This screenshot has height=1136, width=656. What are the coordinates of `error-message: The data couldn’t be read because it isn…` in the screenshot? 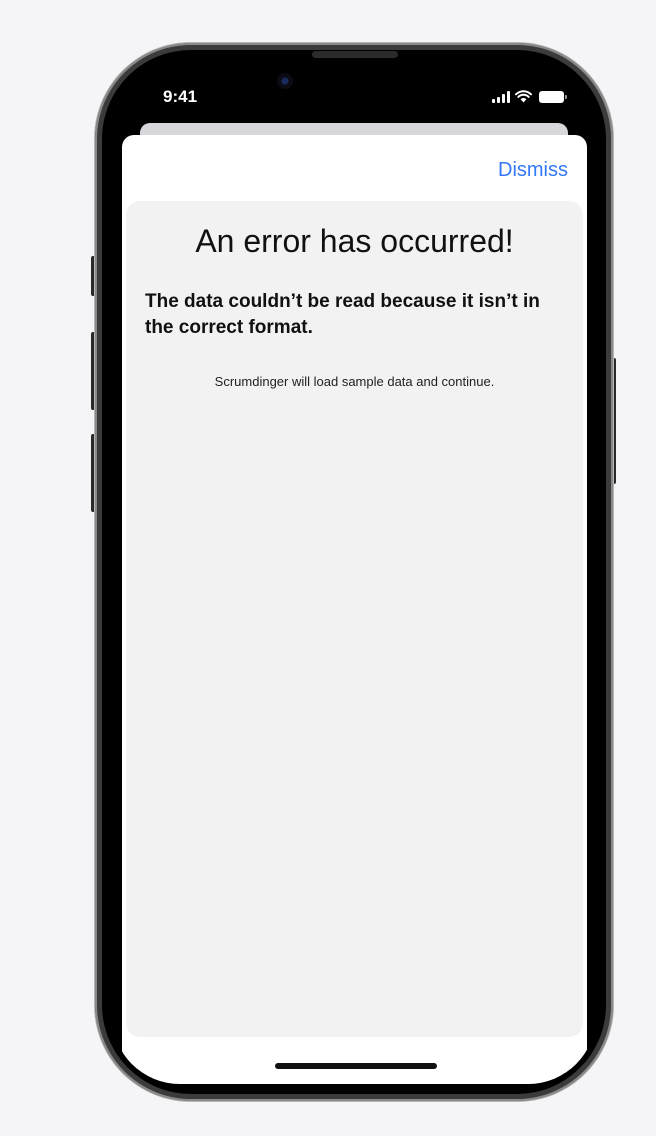 It's located at (342, 314).